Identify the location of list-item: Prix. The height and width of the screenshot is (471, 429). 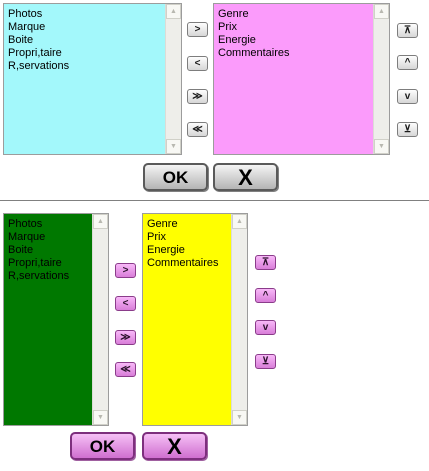
(303, 27).